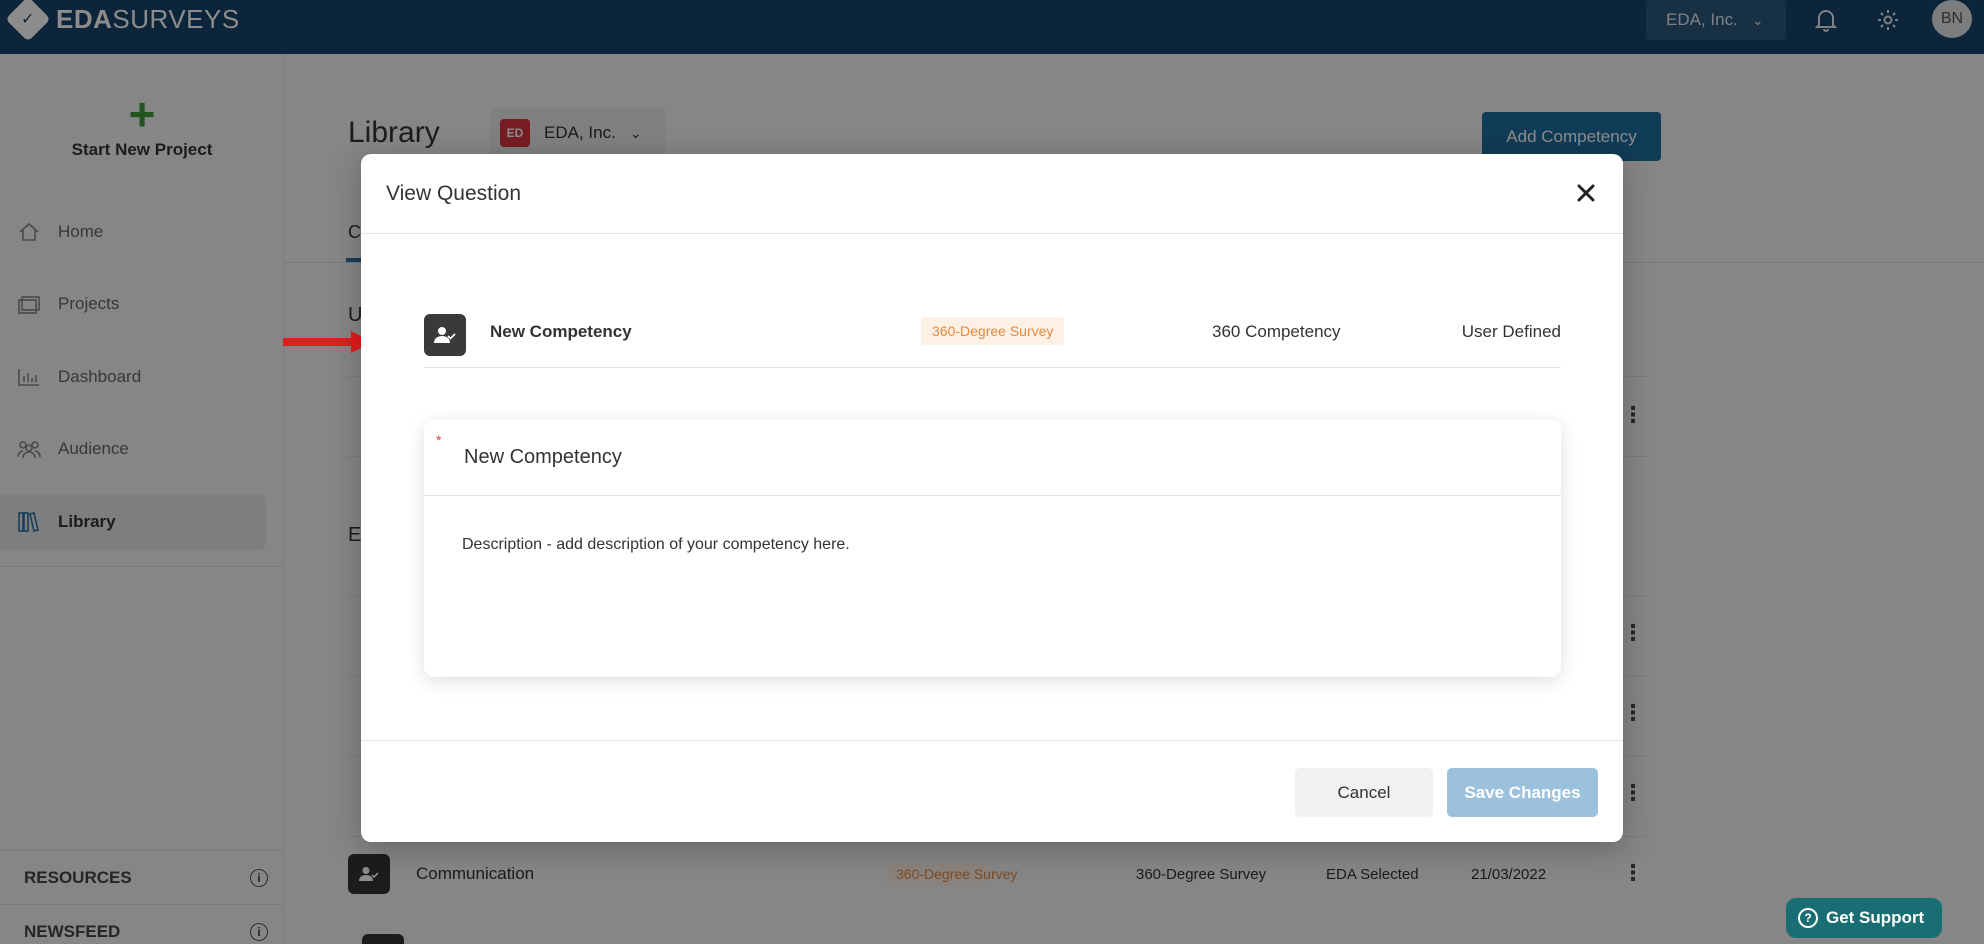  I want to click on get-support-label: Get Support, so click(1875, 917).